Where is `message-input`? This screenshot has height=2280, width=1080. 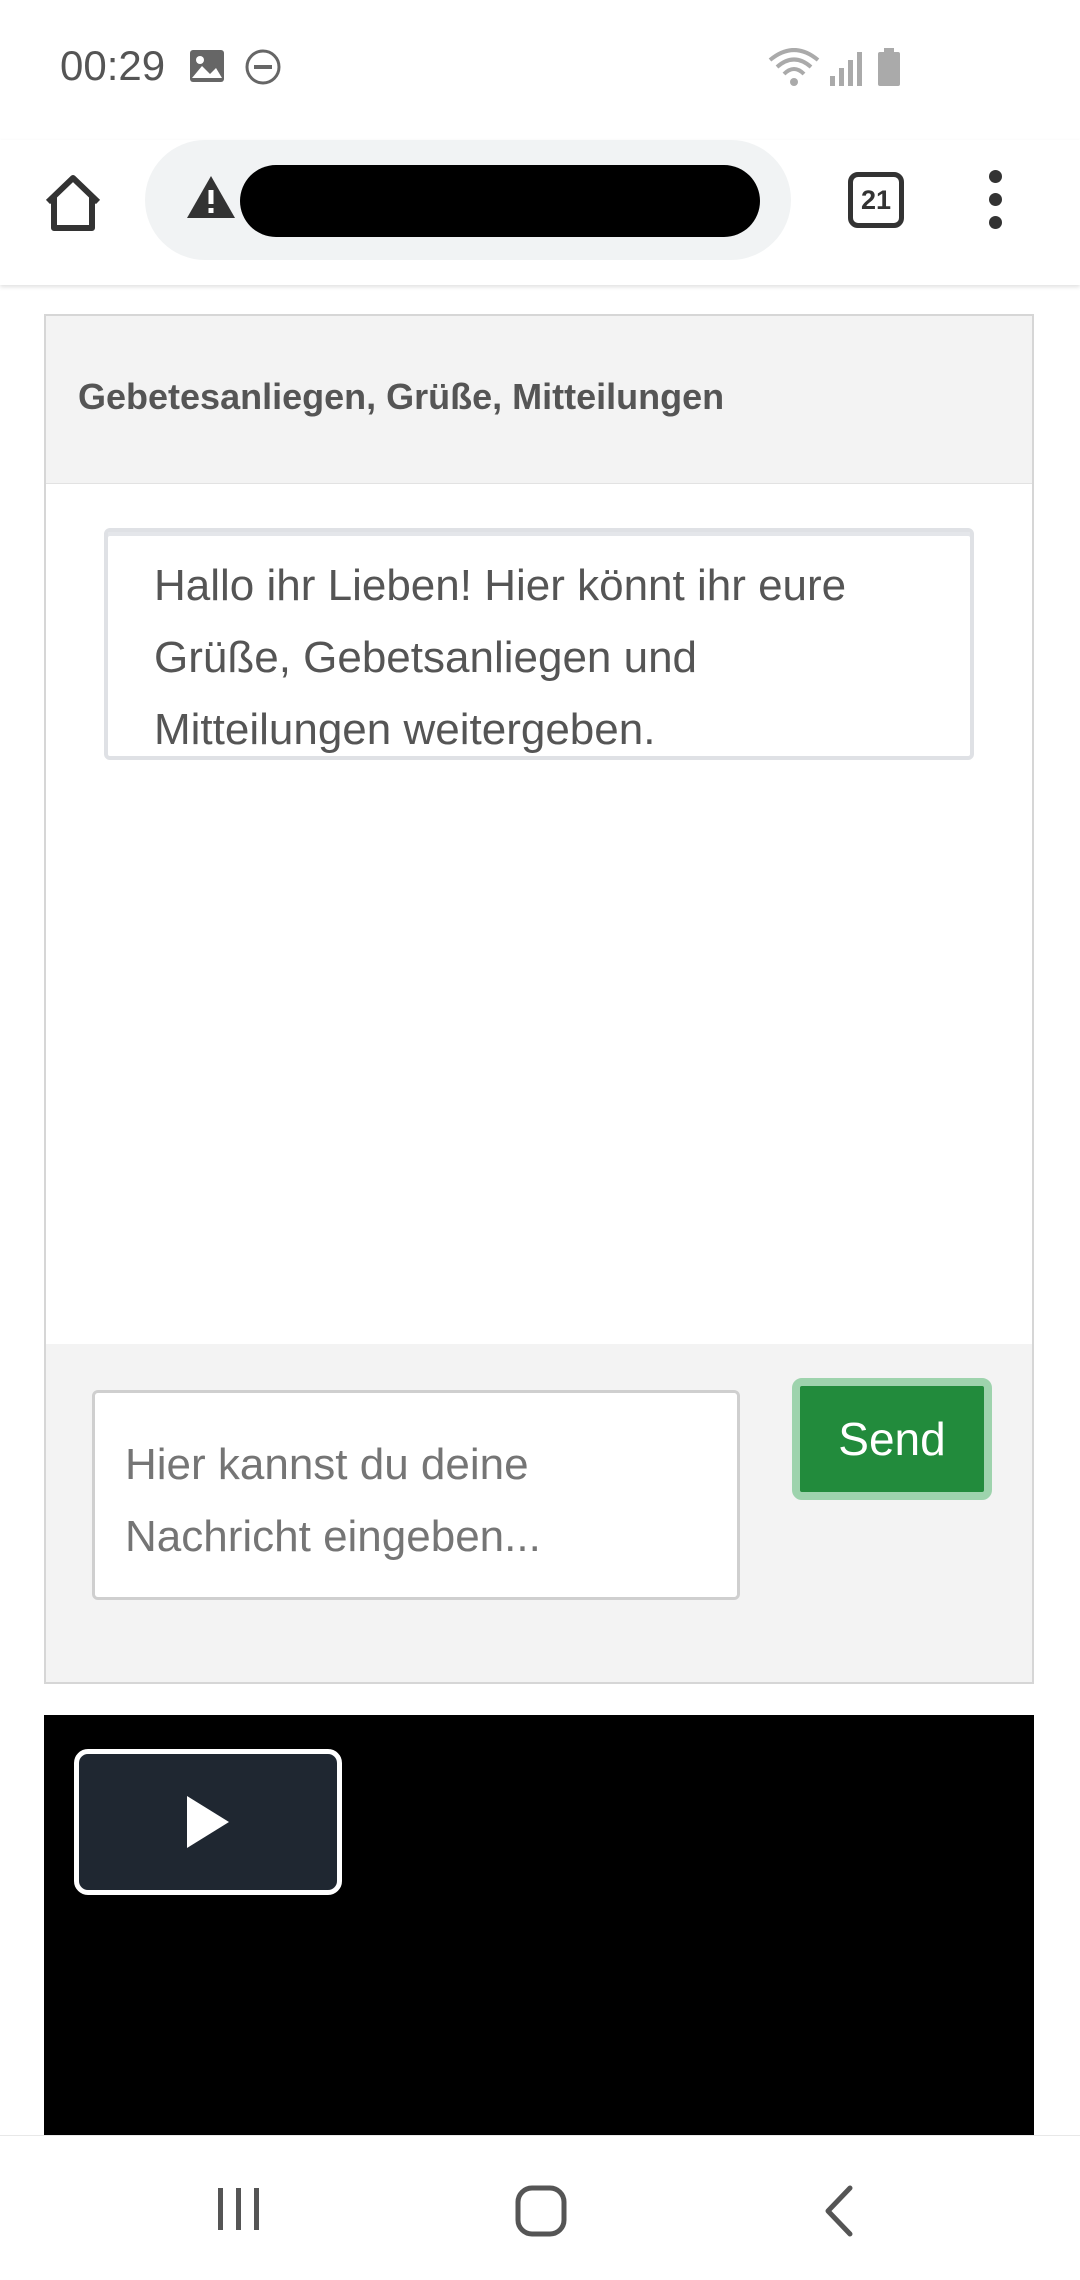 message-input is located at coordinates (416, 1495).